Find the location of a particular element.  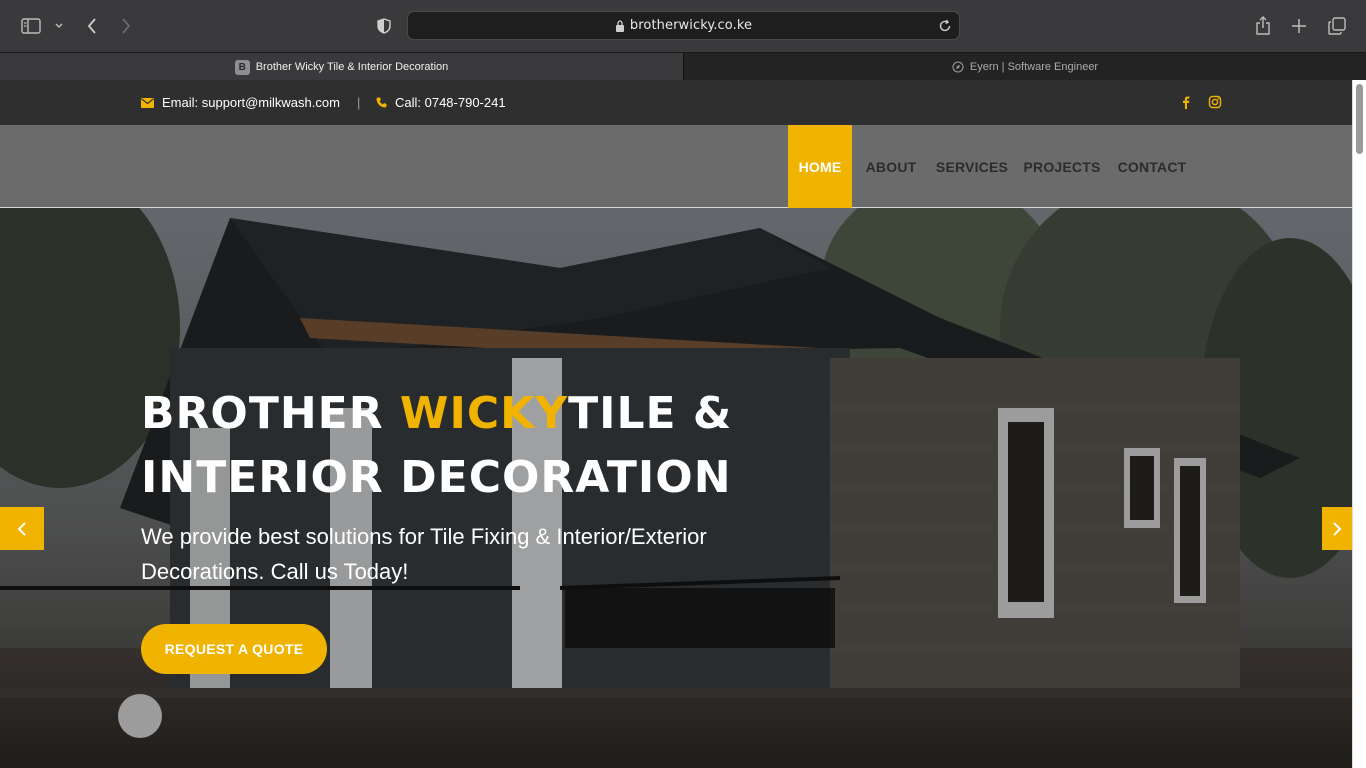

chevron-right-icon is located at coordinates (1337, 528).